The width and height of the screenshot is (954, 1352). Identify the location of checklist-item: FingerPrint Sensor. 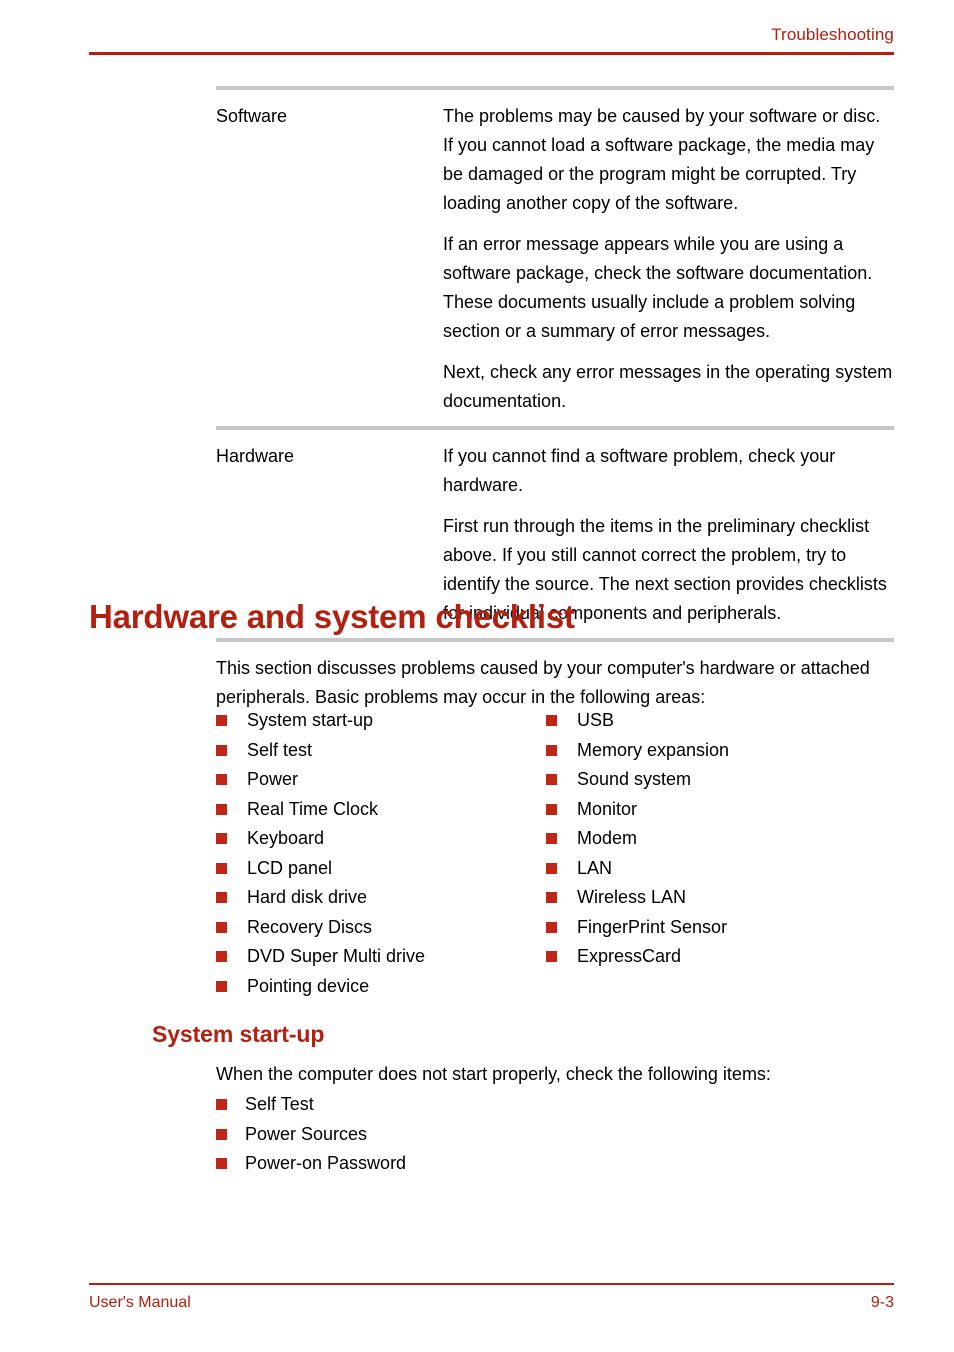
(711, 928).